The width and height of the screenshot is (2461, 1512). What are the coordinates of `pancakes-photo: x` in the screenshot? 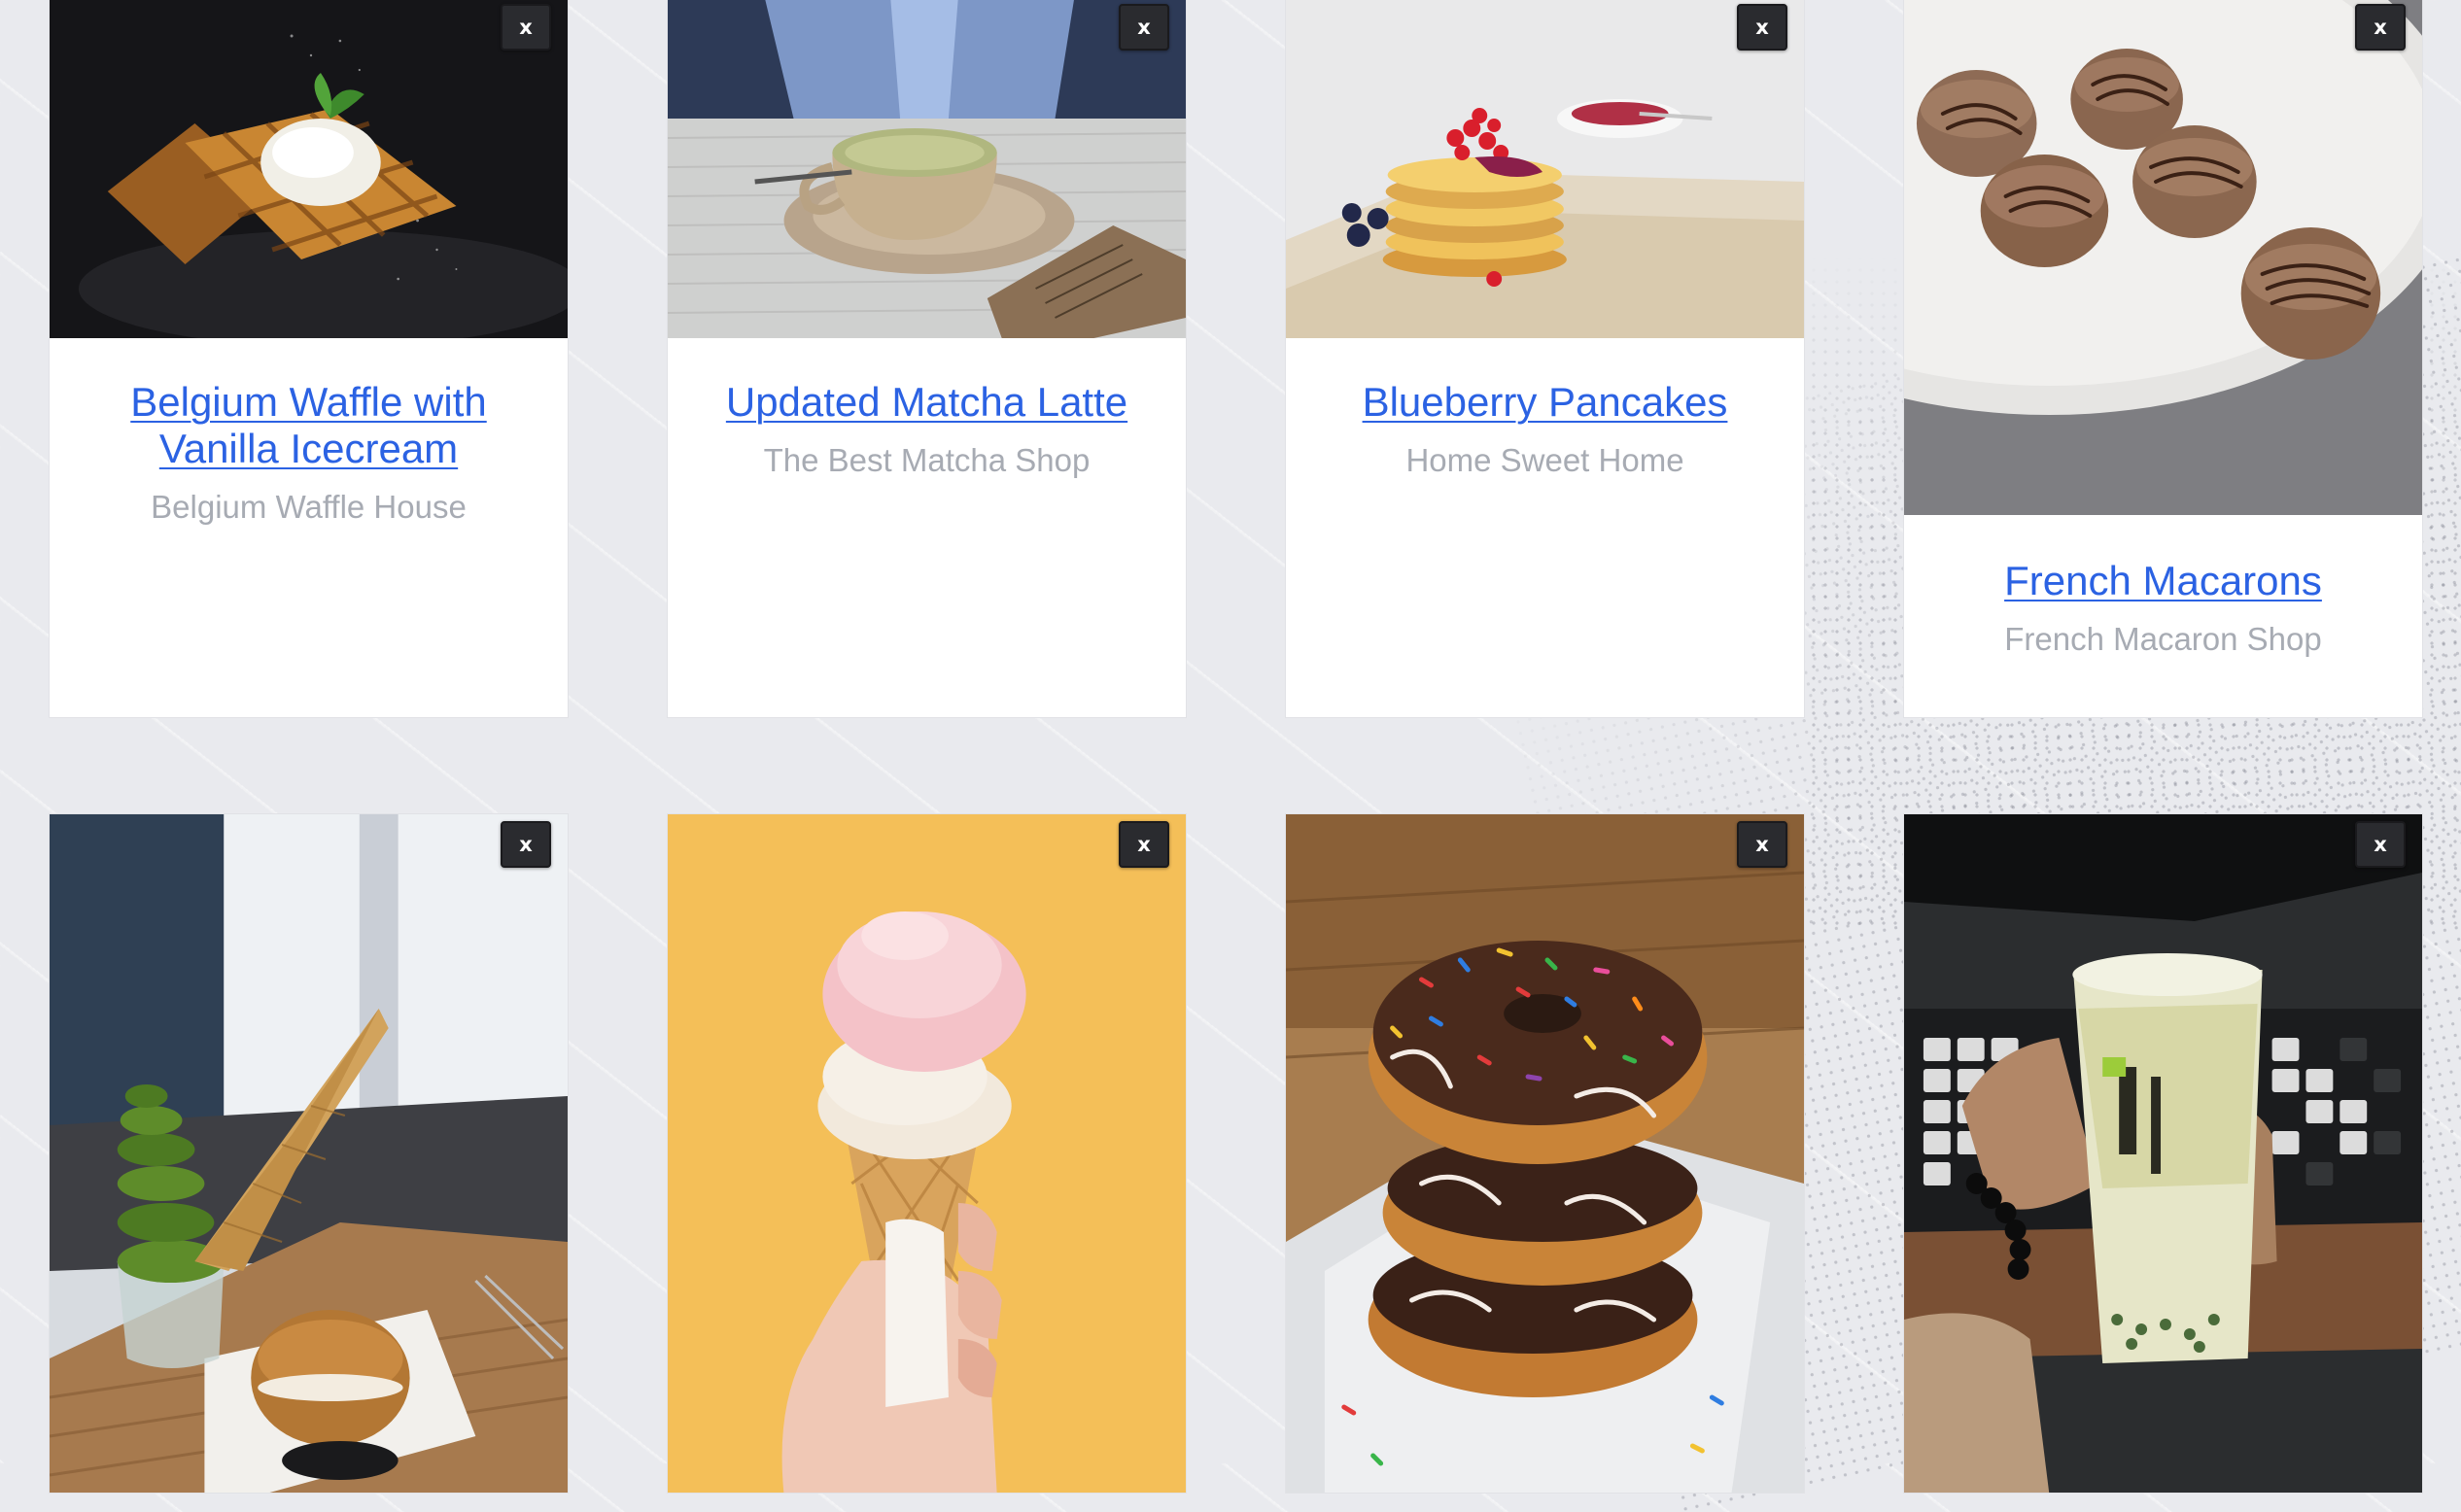 It's located at (1545, 169).